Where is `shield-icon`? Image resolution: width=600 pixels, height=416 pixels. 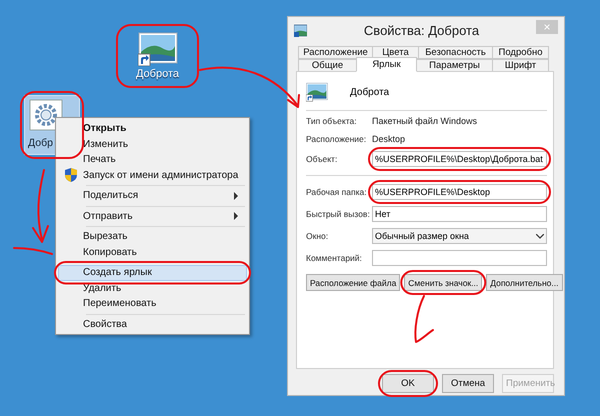 shield-icon is located at coordinates (71, 175).